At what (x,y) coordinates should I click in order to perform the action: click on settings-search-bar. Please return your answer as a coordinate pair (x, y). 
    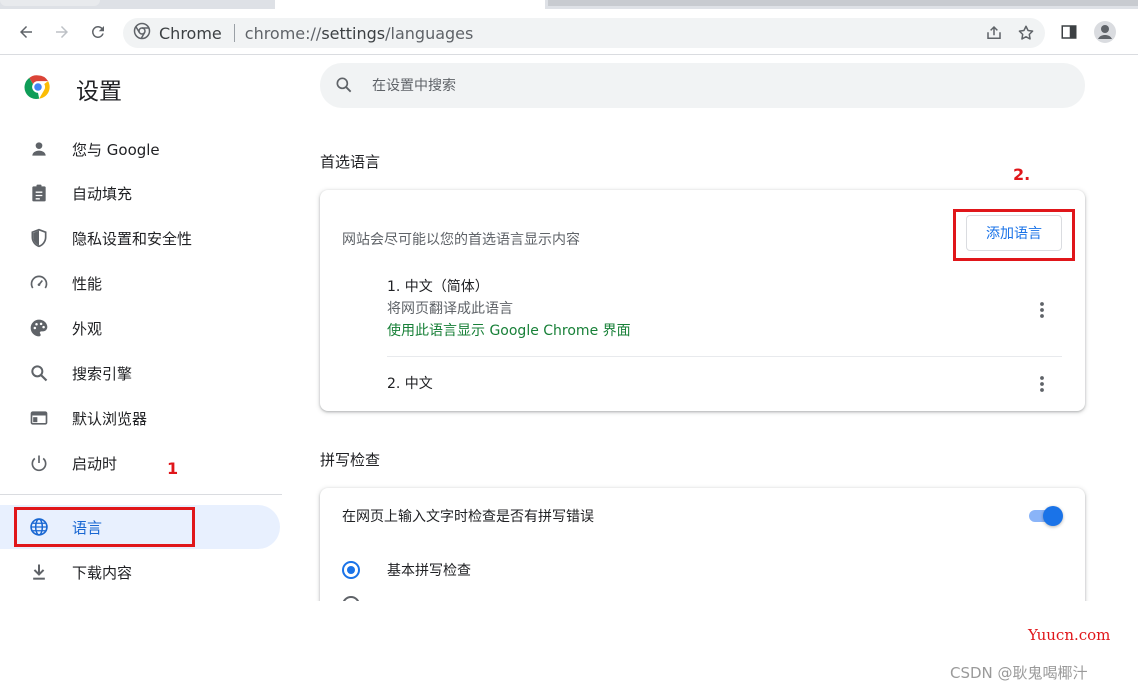
    Looking at the image, I should click on (702, 85).